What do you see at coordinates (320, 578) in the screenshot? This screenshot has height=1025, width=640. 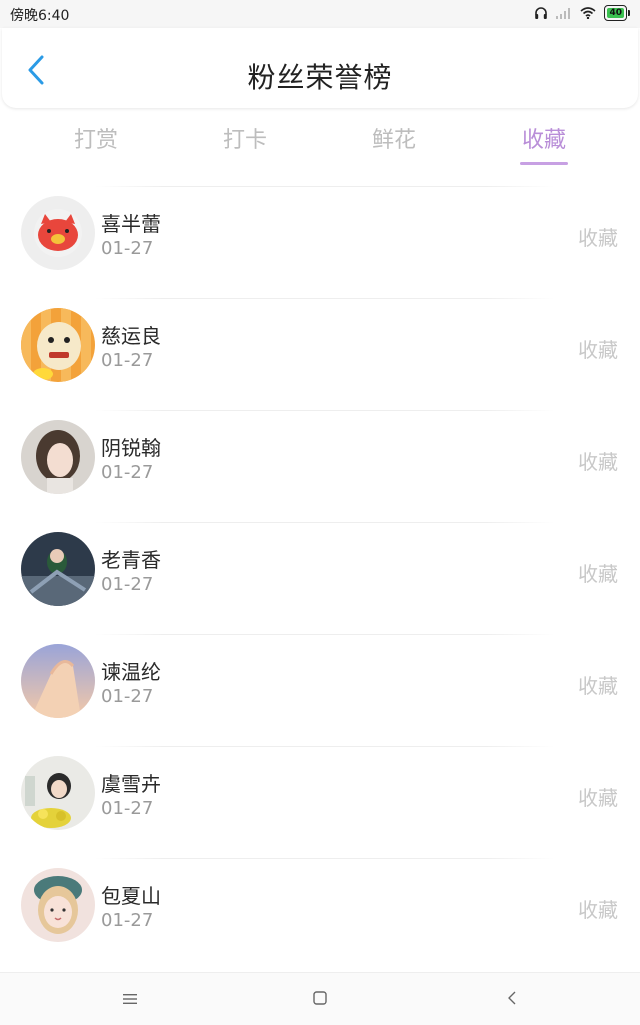 I see `list-item: 老青香 01-27 收藏` at bounding box center [320, 578].